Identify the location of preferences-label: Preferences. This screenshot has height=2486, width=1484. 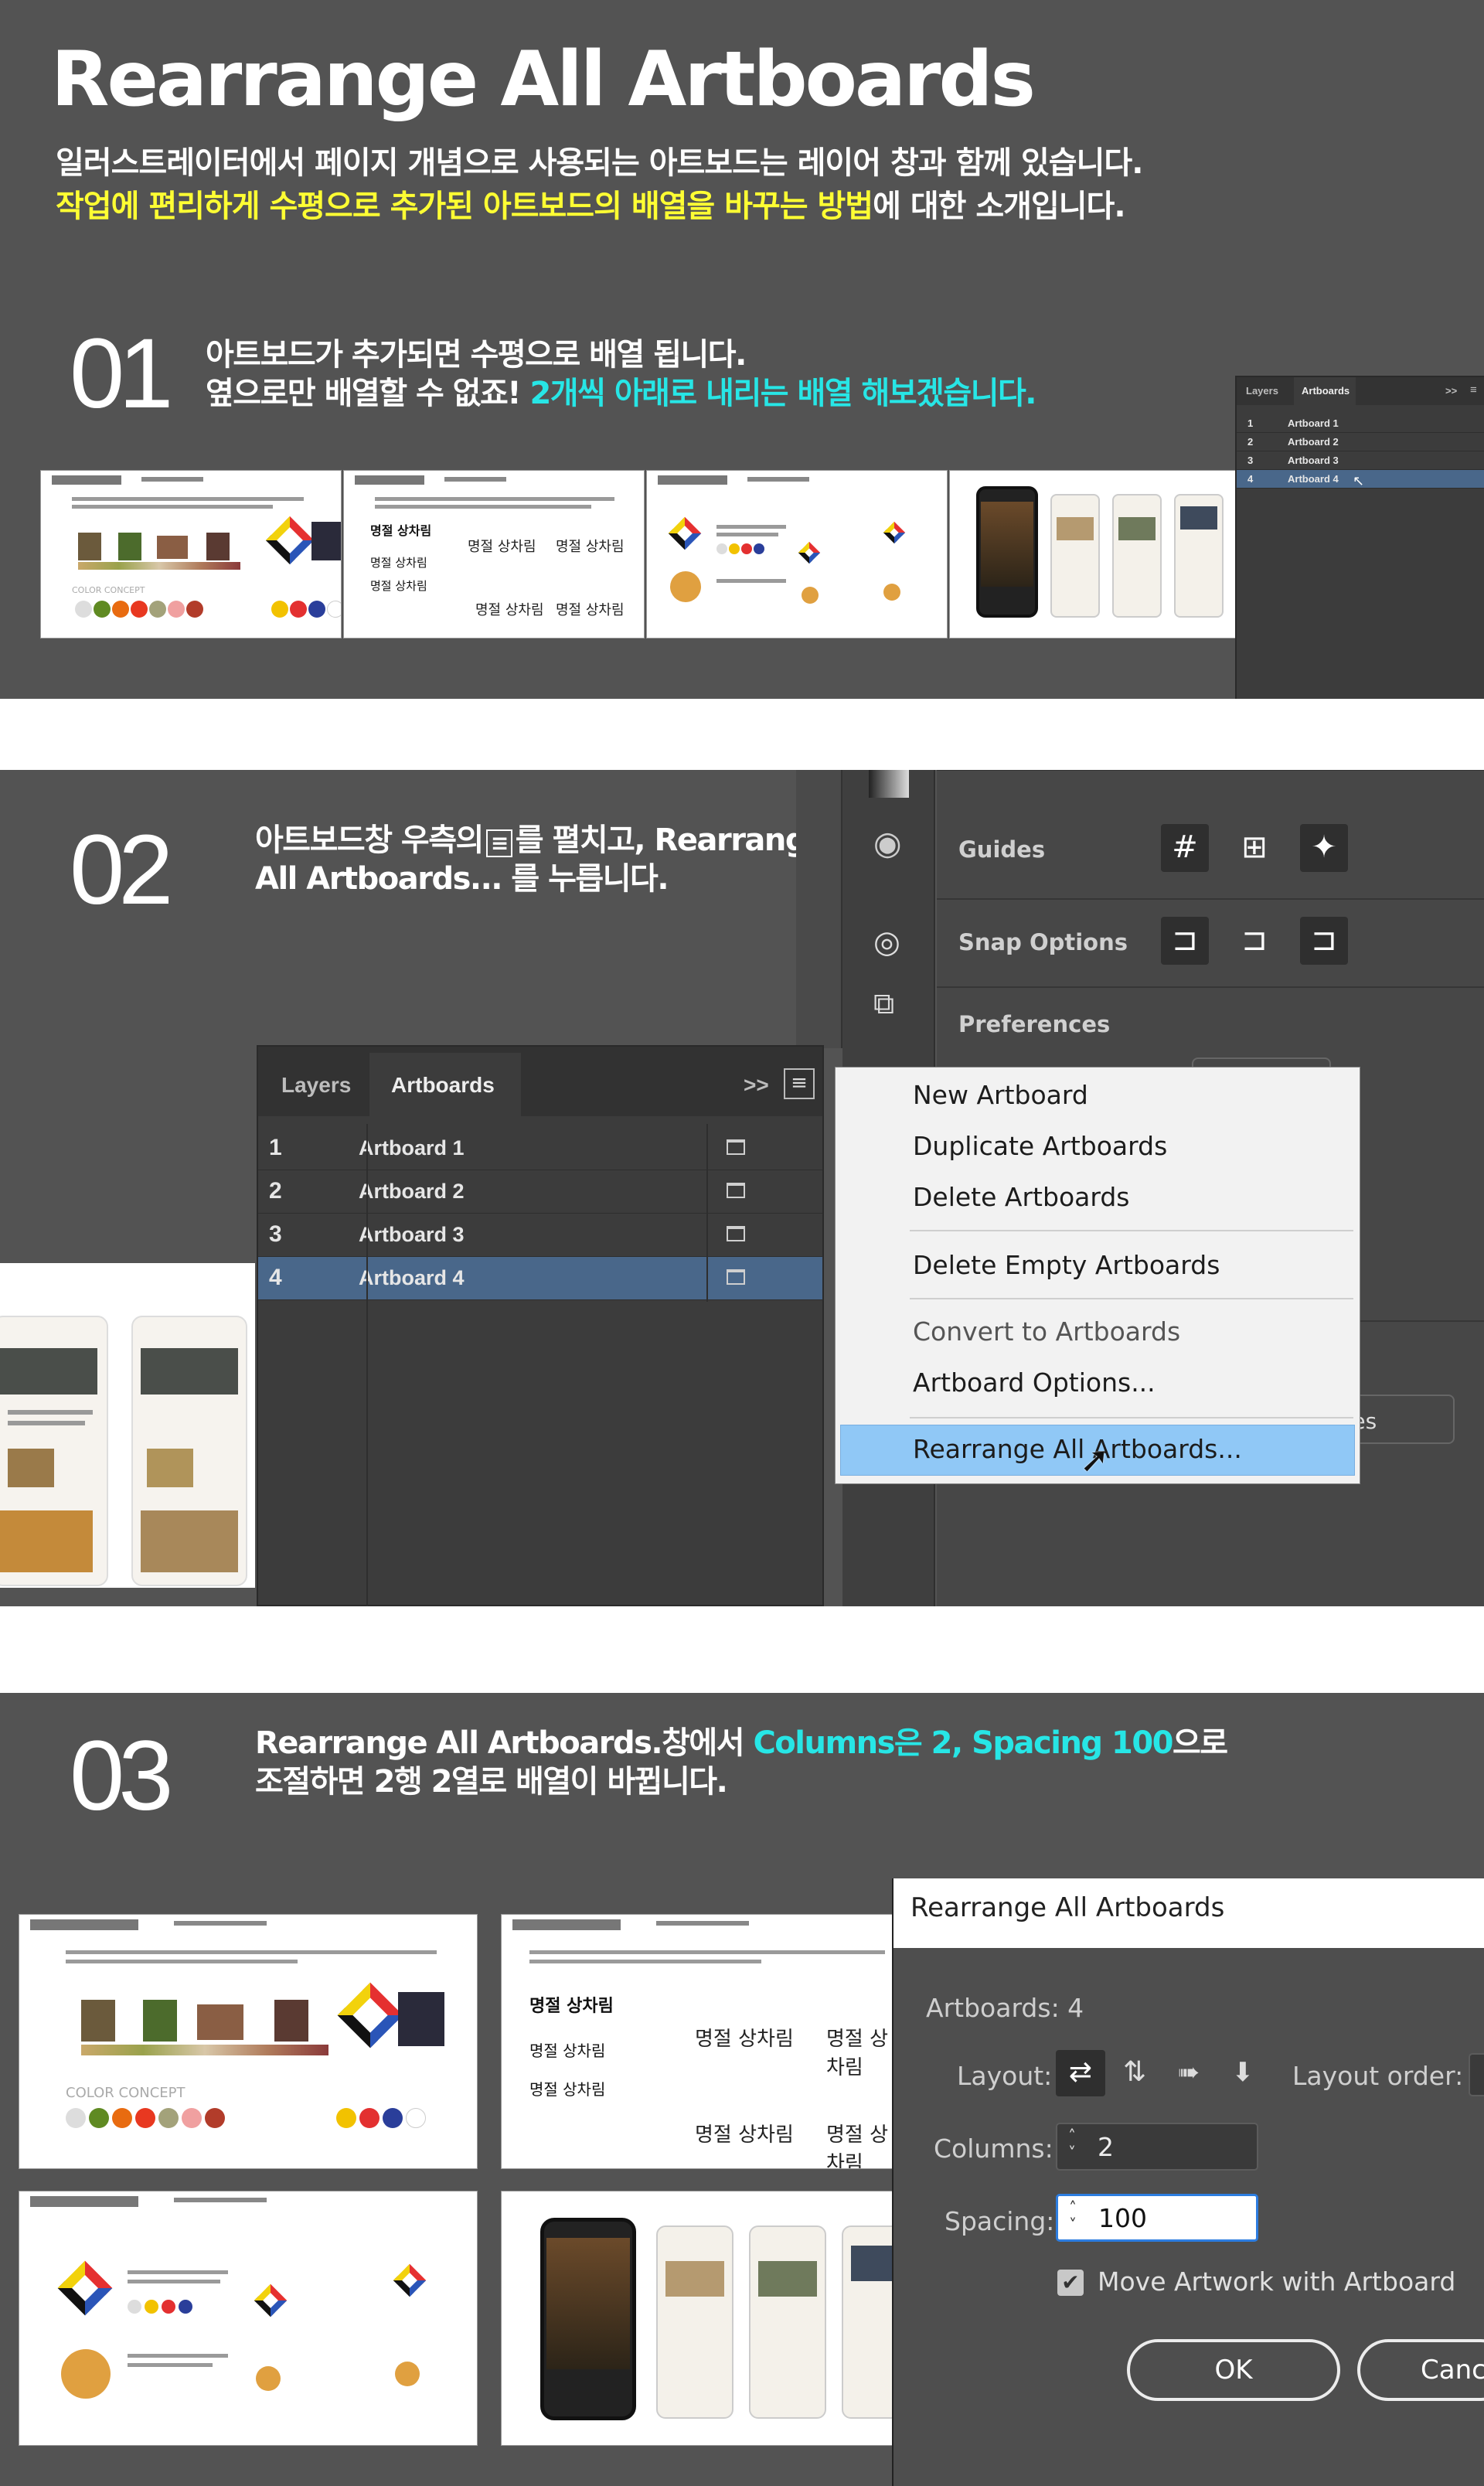
(1034, 1024).